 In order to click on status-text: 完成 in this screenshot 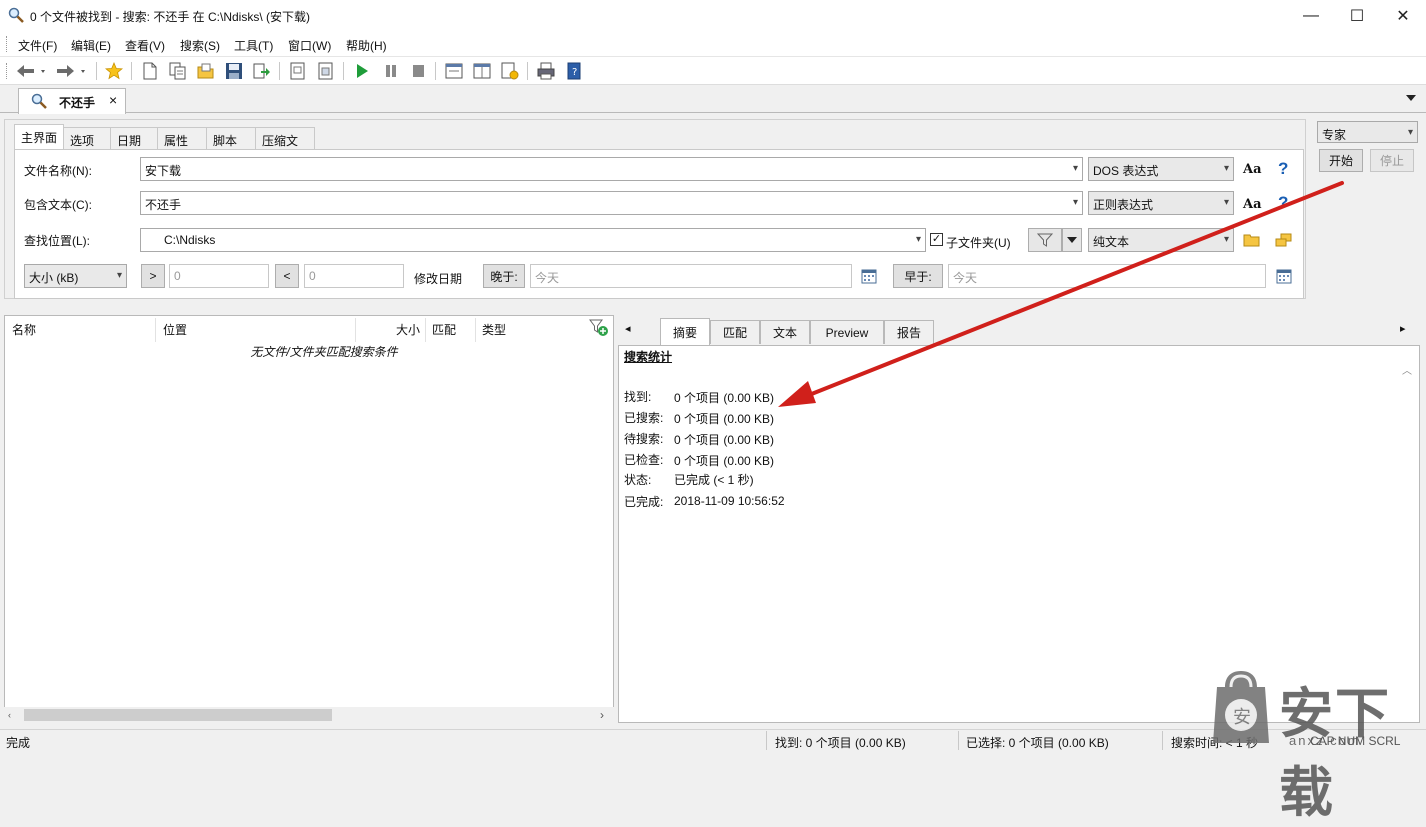, I will do `click(18, 743)`.